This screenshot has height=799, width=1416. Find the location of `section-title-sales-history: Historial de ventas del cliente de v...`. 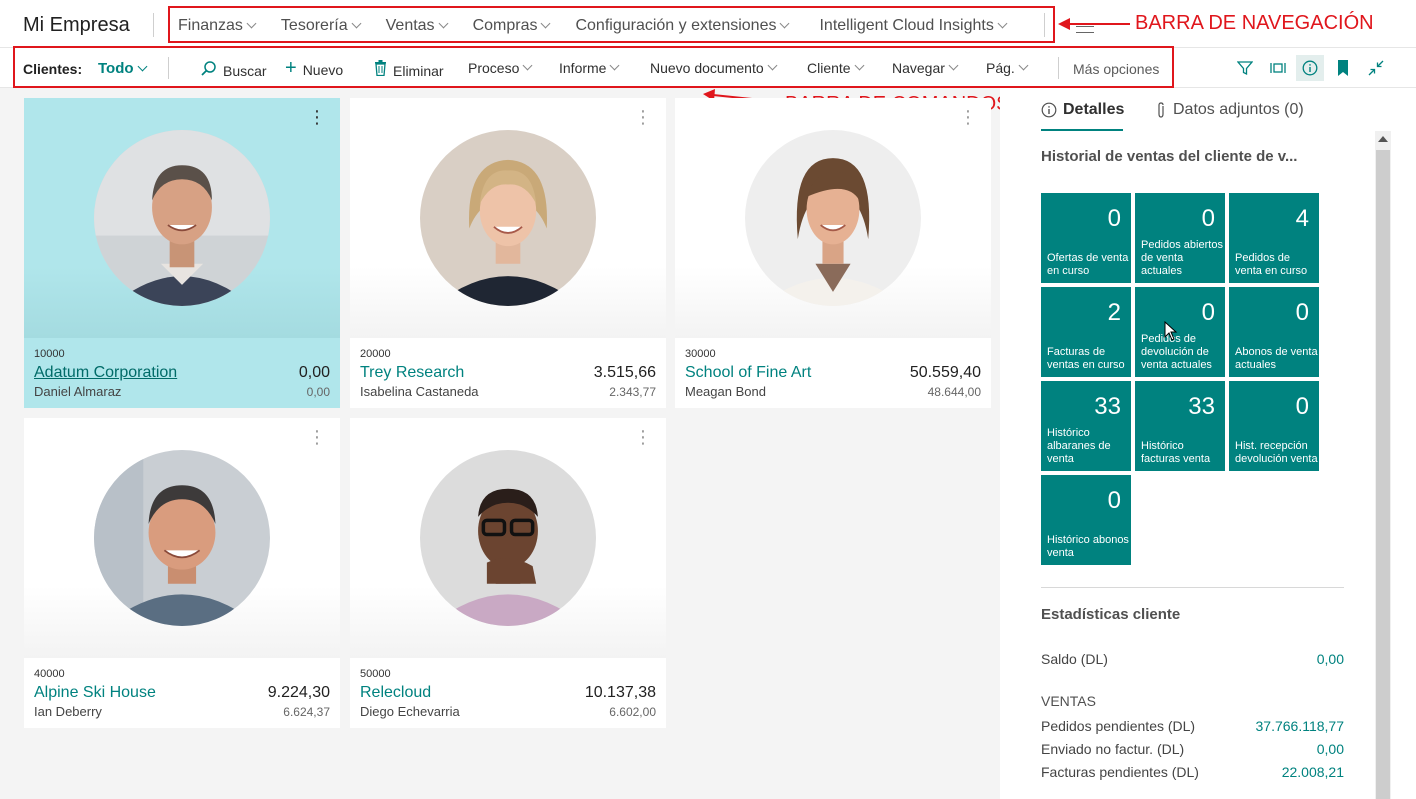

section-title-sales-history: Historial de ventas del cliente de v... is located at coordinates (1169, 156).